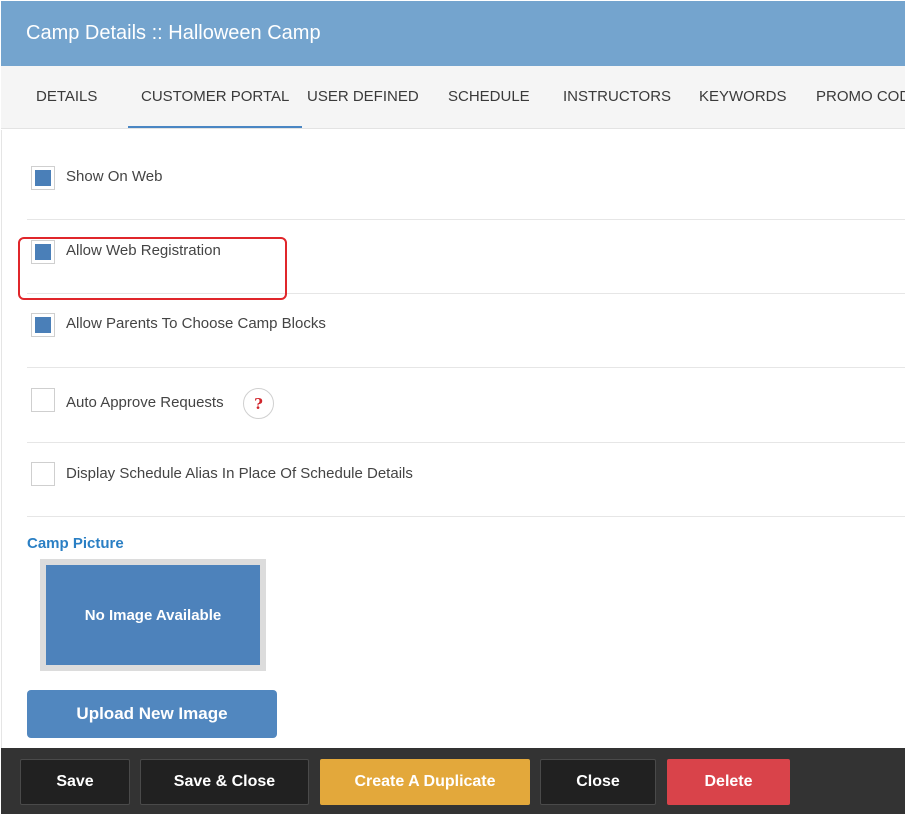 Image resolution: width=905 pixels, height=814 pixels. I want to click on page-title: Camp Details :: Halloween Camp, so click(173, 33).